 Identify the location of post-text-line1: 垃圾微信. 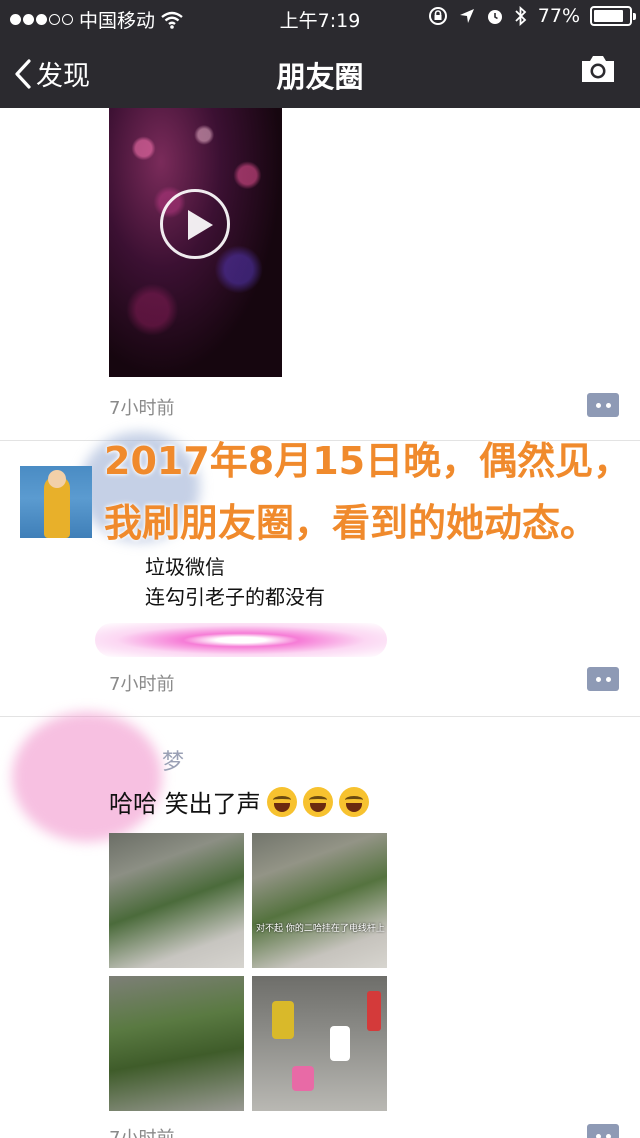
(185, 567).